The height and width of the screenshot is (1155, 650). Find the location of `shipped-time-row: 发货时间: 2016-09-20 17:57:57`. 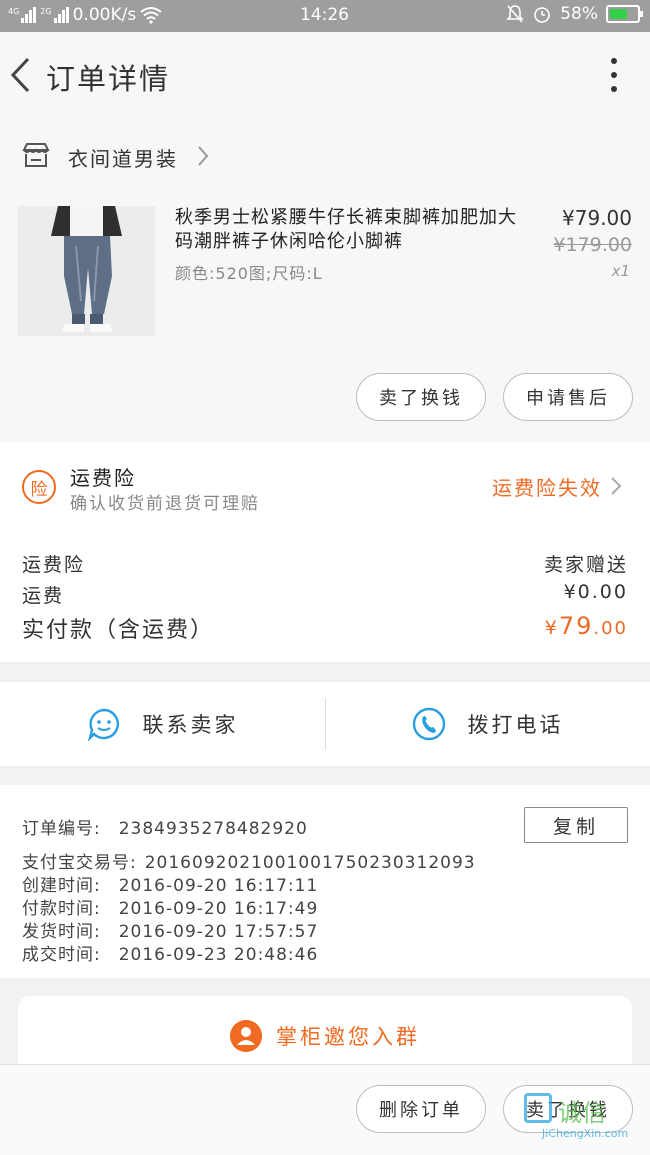

shipped-time-row: 发货时间: 2016-09-20 17:57:57 is located at coordinates (170, 932).